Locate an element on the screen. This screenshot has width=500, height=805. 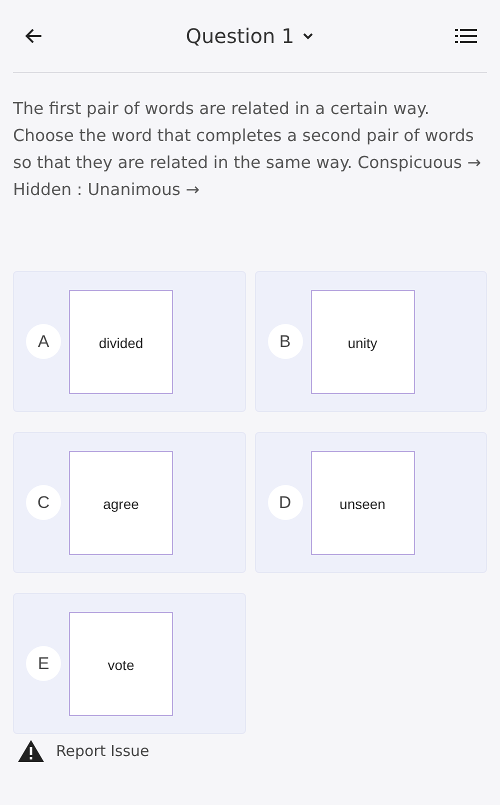
answer-option: A divided is located at coordinates (129, 341).